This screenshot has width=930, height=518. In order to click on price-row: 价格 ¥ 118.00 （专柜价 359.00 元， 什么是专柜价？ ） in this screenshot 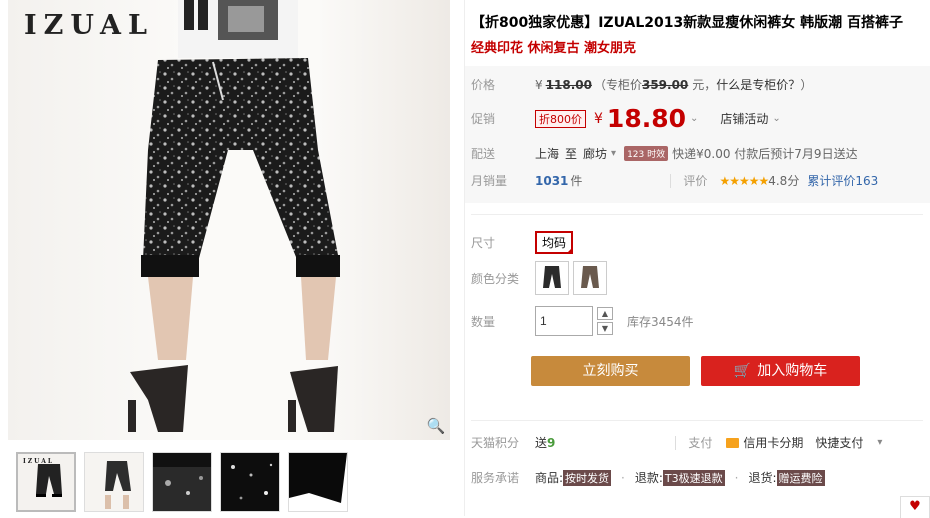, I will do `click(641, 84)`.